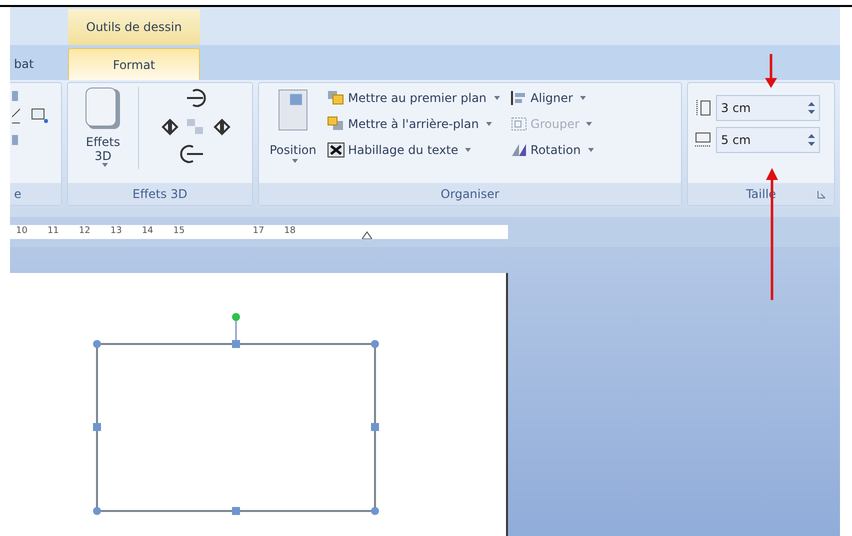 This screenshot has width=852, height=536. I want to click on ribbon-command: Habillage du texte, so click(413, 150).